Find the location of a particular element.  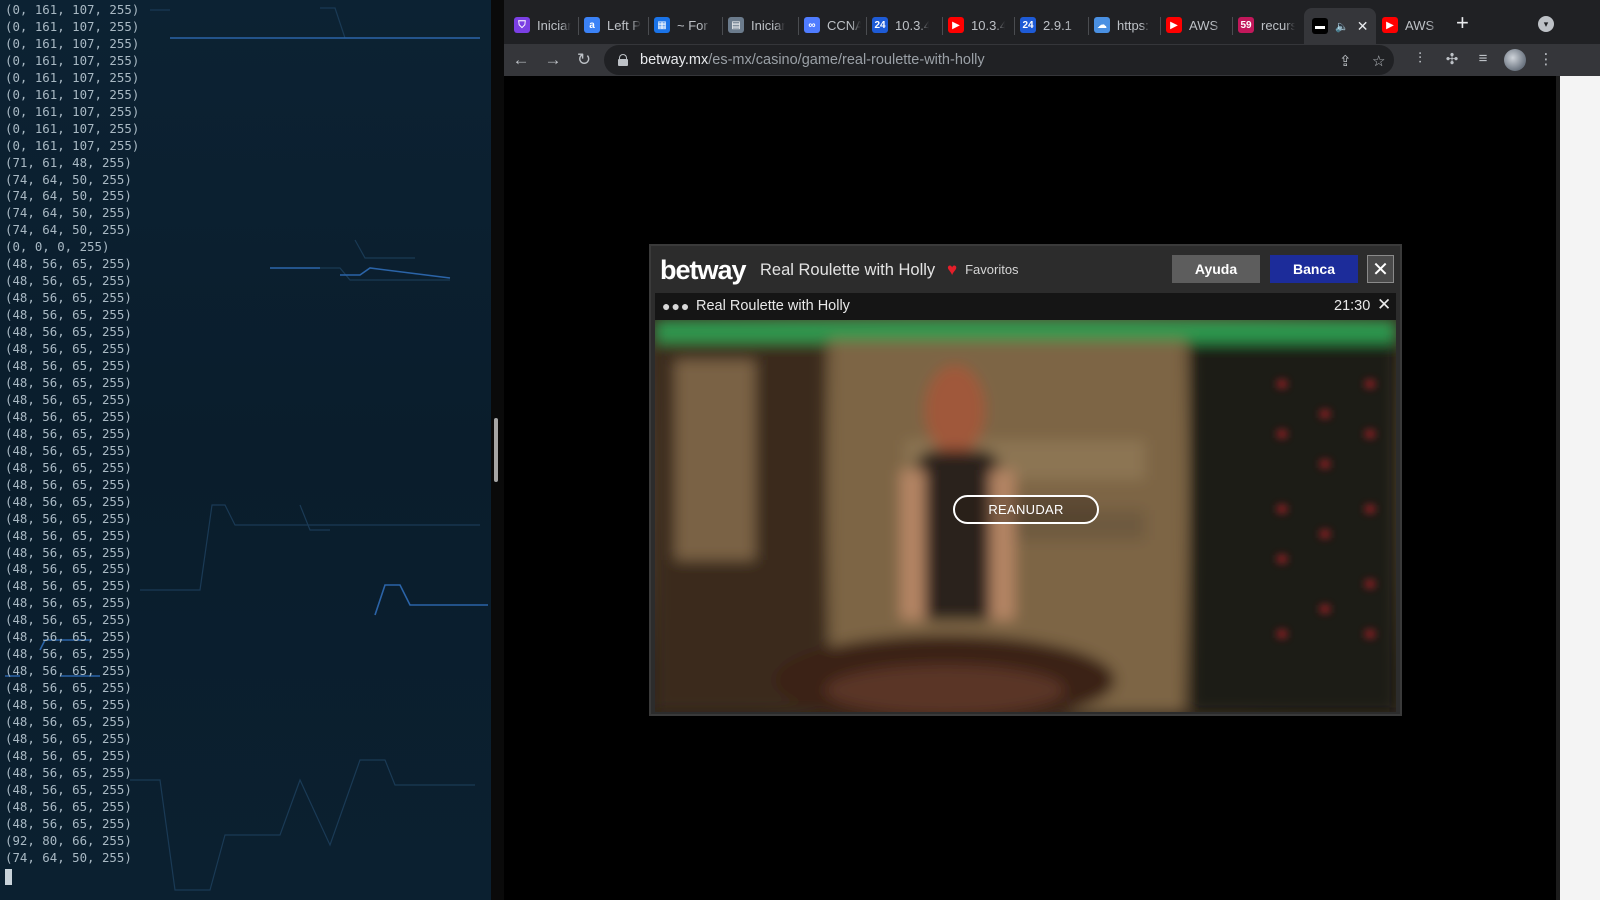

forward-icon: → is located at coordinates (553, 60).